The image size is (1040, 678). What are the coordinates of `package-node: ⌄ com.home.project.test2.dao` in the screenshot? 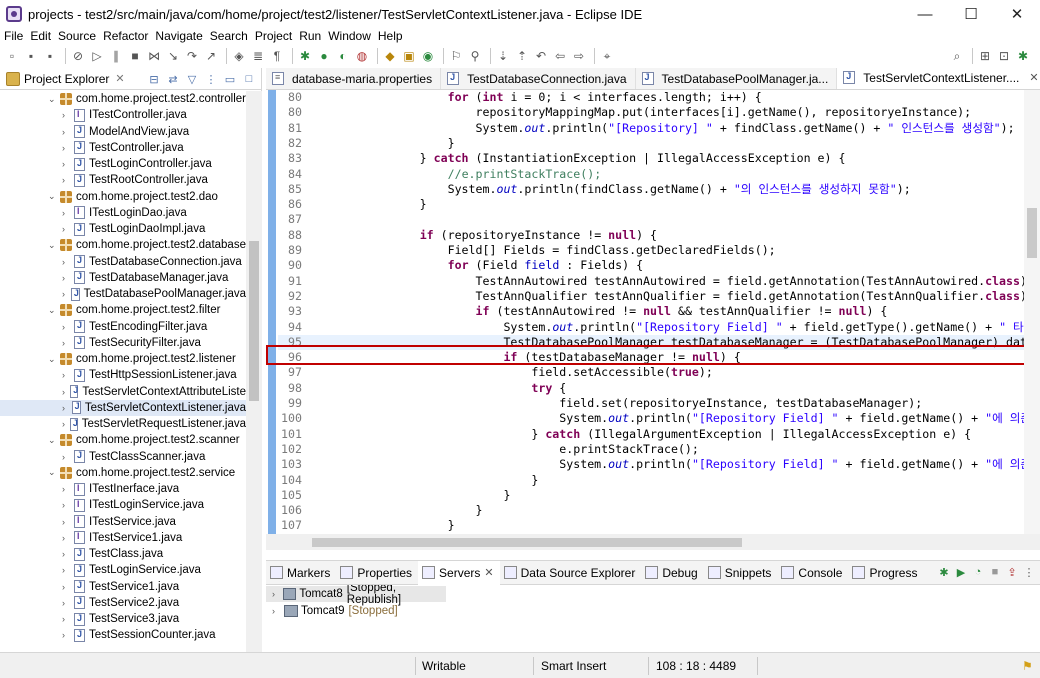 It's located at (123, 197).